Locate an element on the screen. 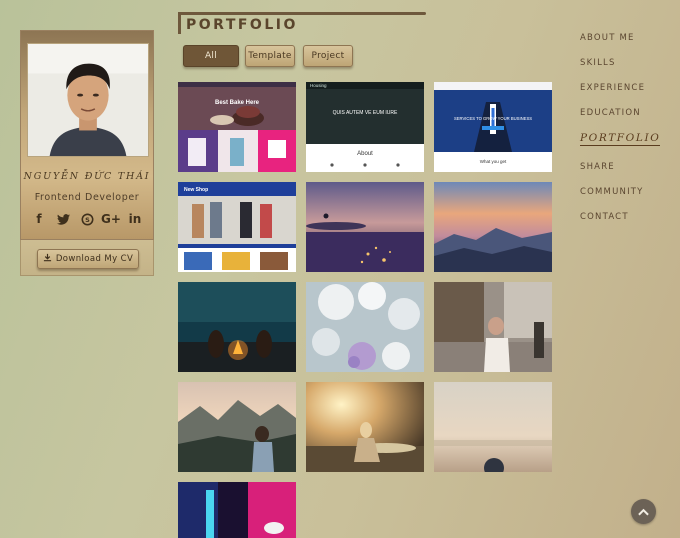 This screenshot has width=680, height=538. download-cv-label: Download My CV is located at coordinates (94, 259).